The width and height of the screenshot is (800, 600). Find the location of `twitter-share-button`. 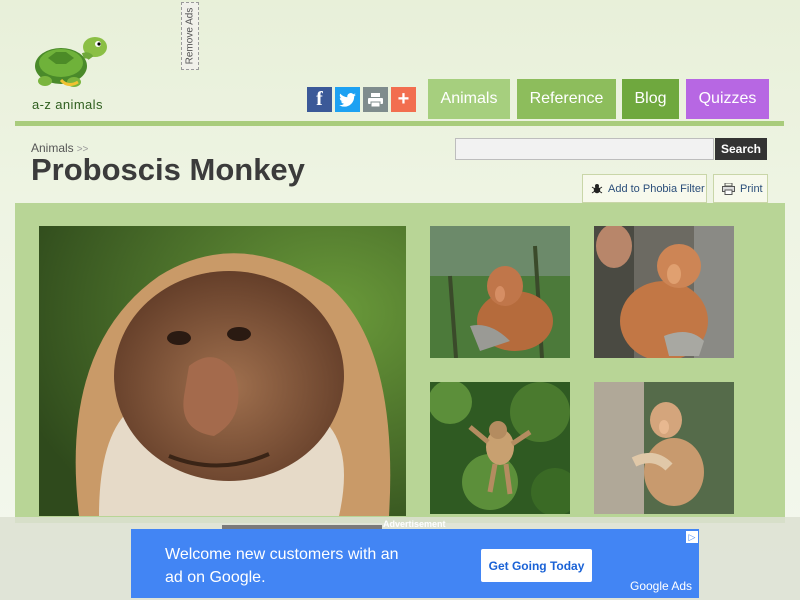

twitter-share-button is located at coordinates (347, 99).